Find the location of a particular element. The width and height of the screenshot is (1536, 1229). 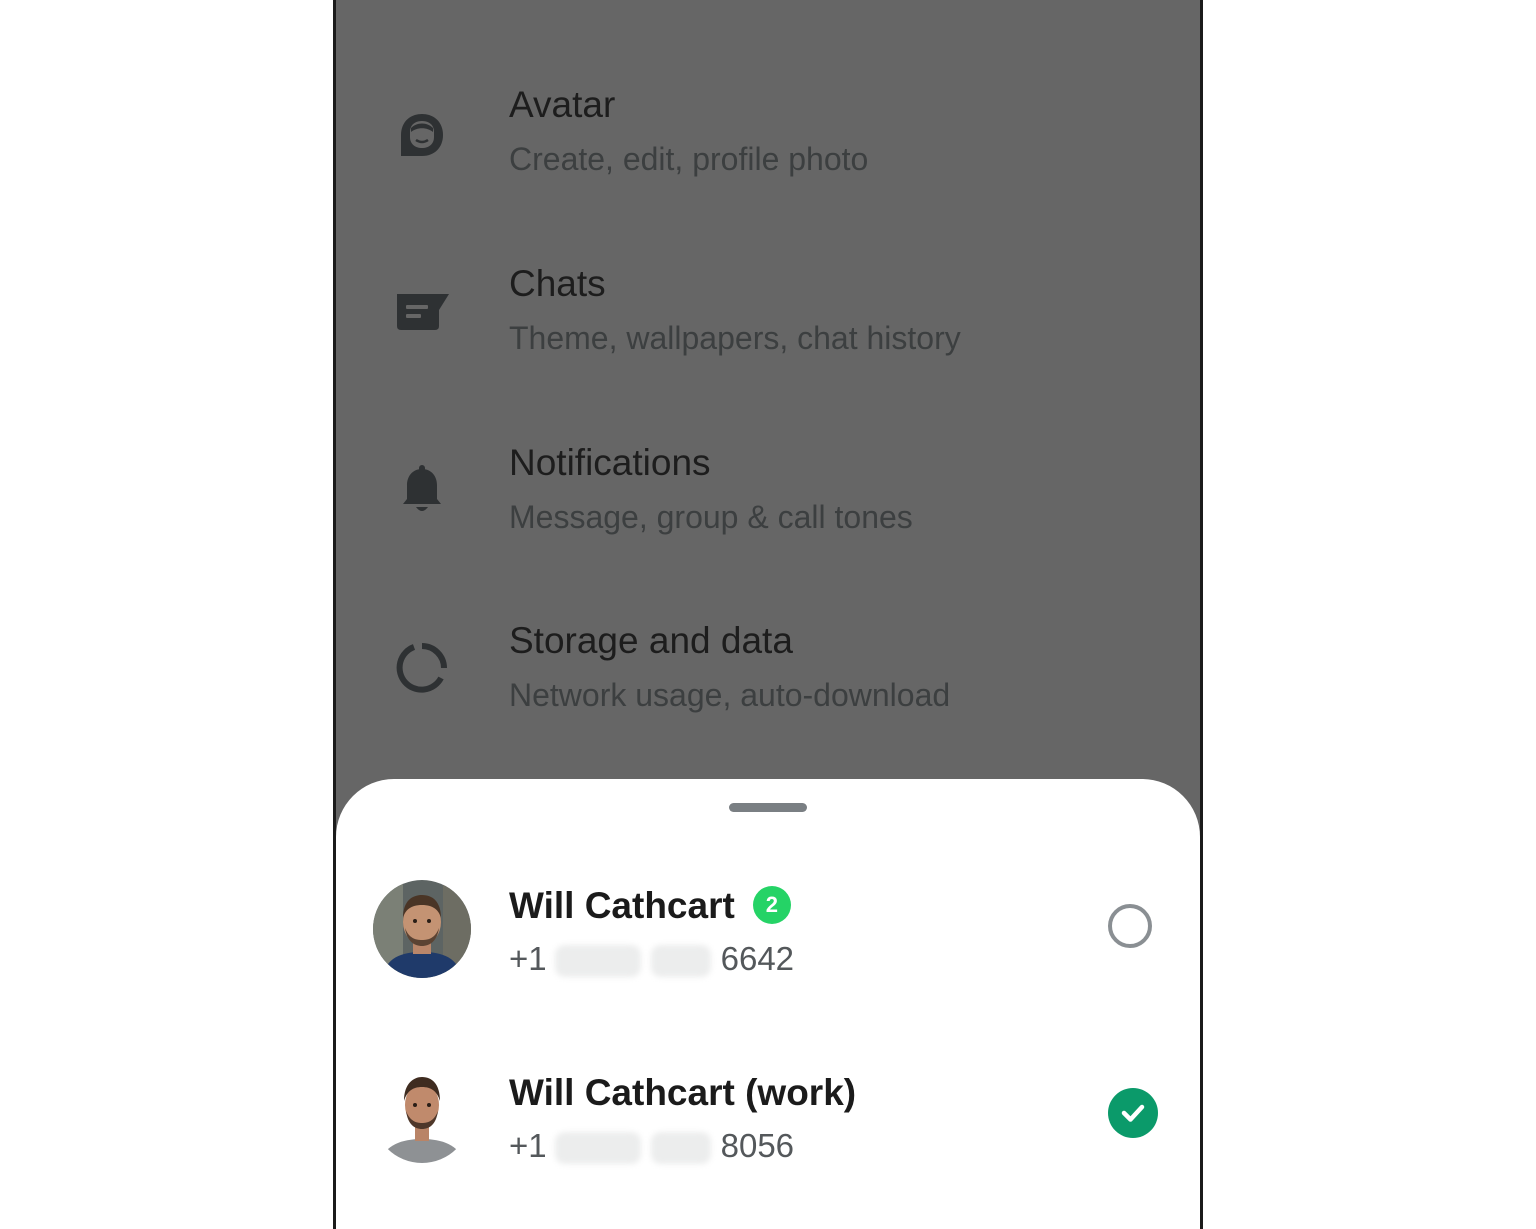

avatar-icon is located at coordinates (422, 135).